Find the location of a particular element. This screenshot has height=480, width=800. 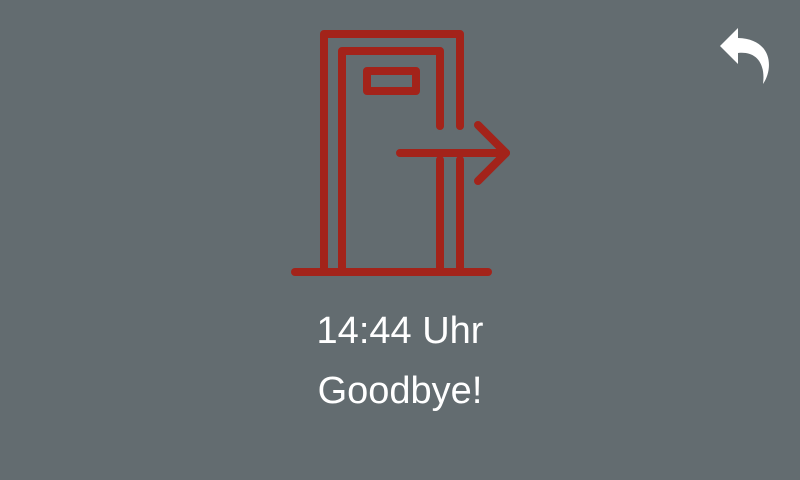

time-display: 14:44 Uhr is located at coordinates (400, 331).